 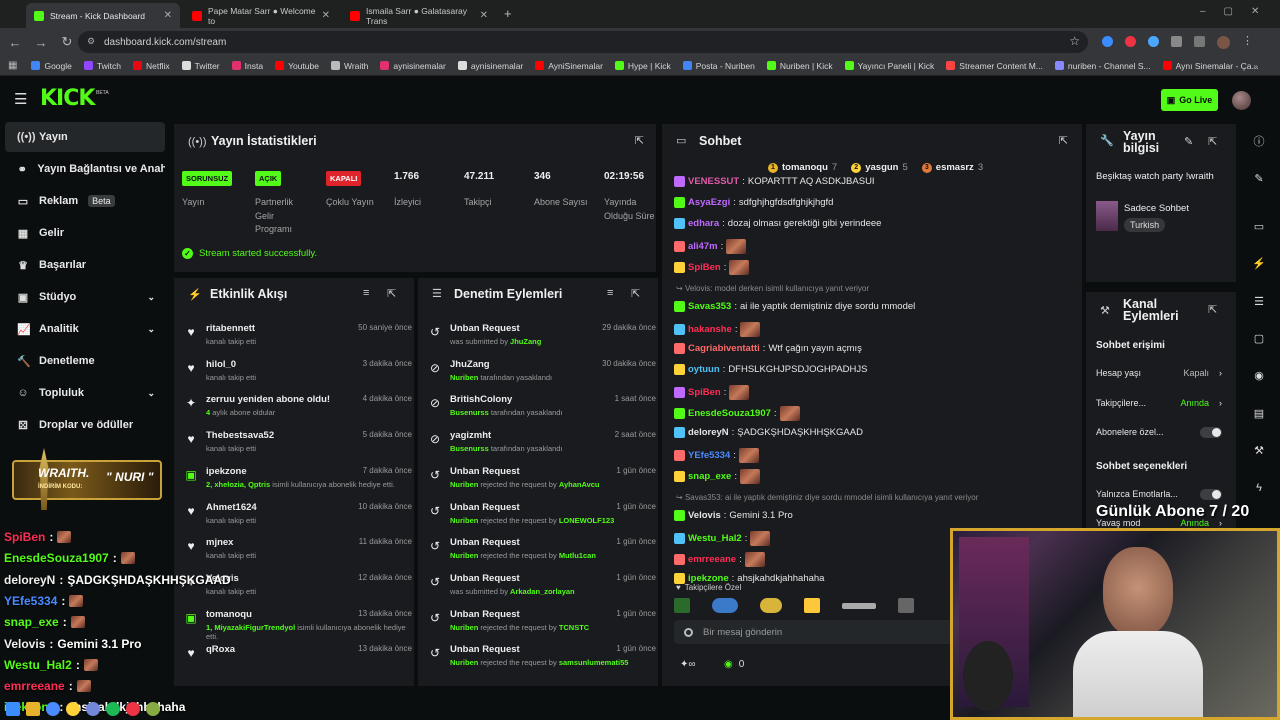 What do you see at coordinates (1159, 403) in the screenshot?
I see `setting-row: Takipçilere... Anında ›` at bounding box center [1159, 403].